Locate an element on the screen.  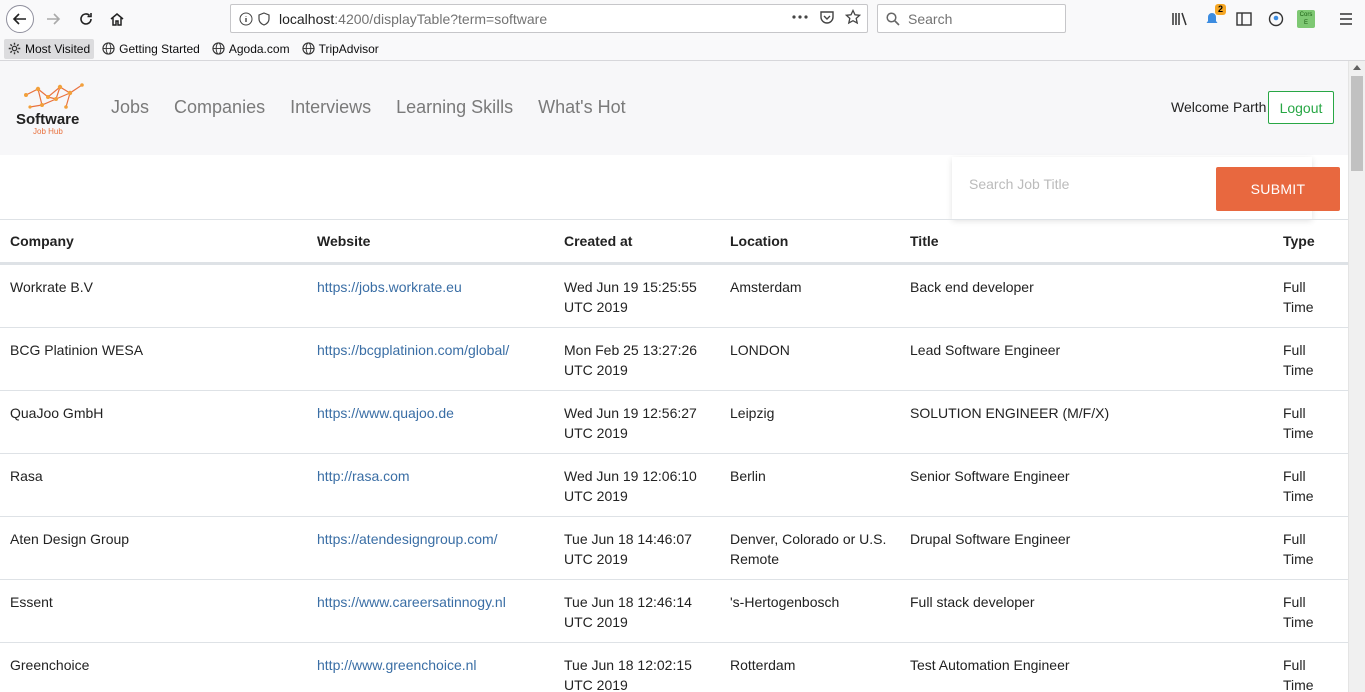
home-button is located at coordinates (117, 19).